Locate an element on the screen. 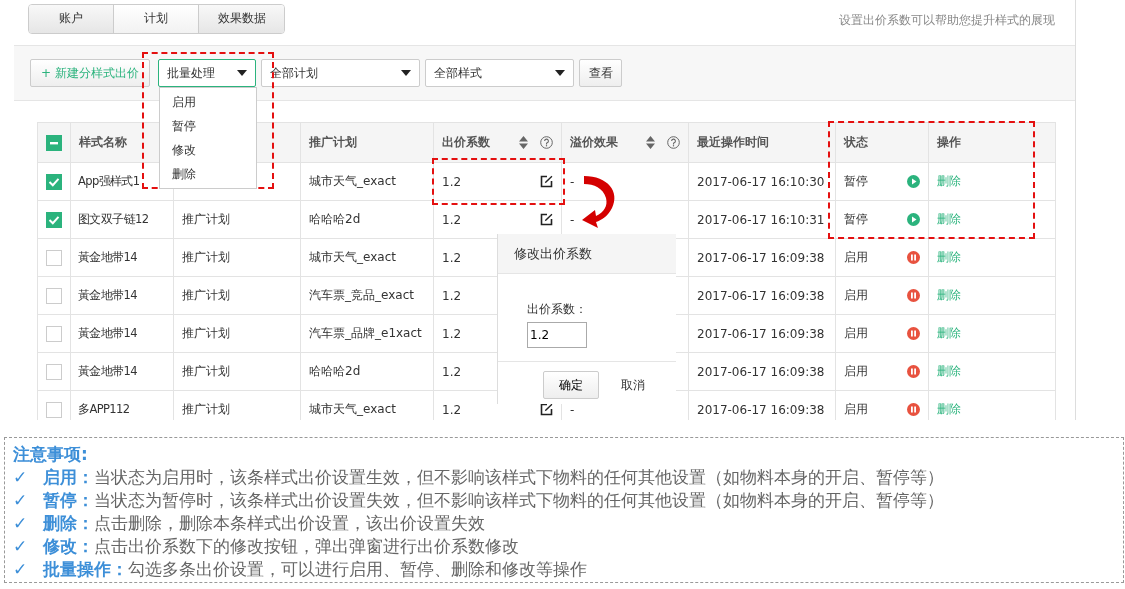 The height and width of the screenshot is (589, 1125). menu-item: 删除 is located at coordinates (208, 174).